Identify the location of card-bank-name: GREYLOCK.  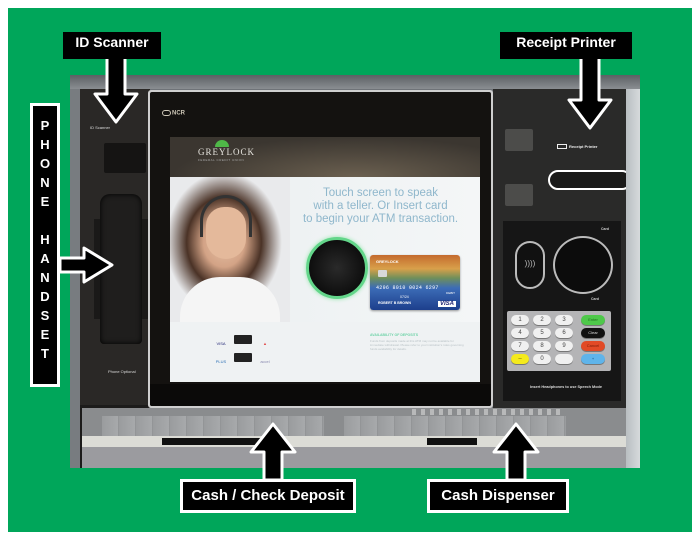
(387, 261).